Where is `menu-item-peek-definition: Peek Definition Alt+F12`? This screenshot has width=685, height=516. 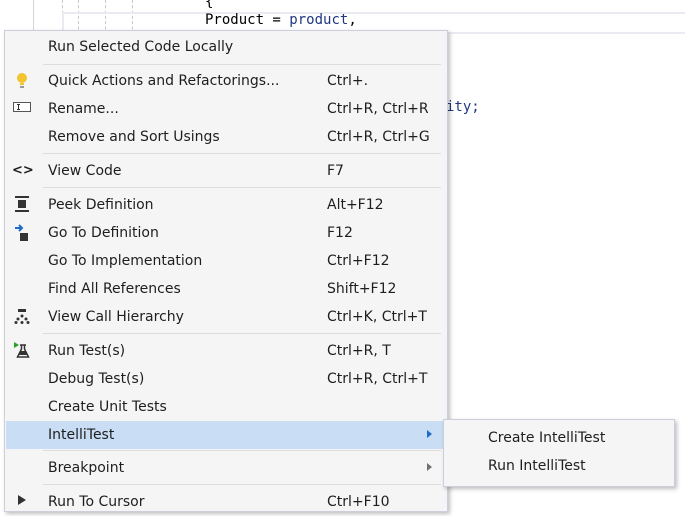
menu-item-peek-definition: Peek Definition Alt+F12 is located at coordinates (226, 205).